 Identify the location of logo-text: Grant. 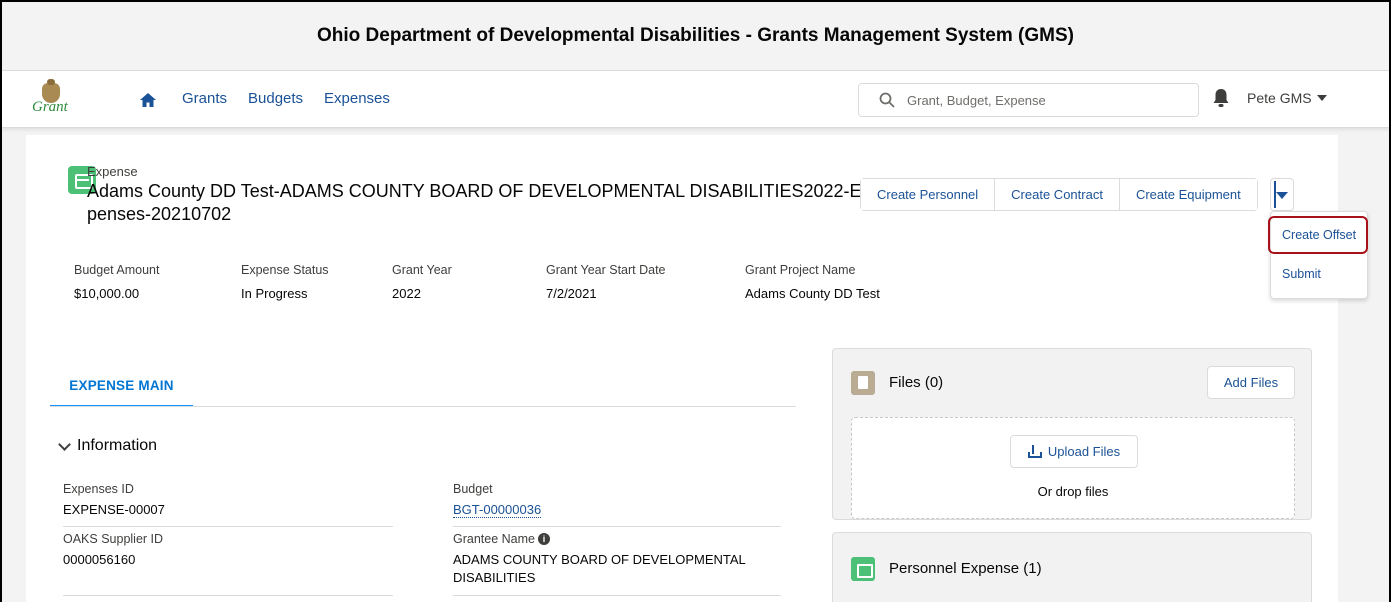
(50, 107).